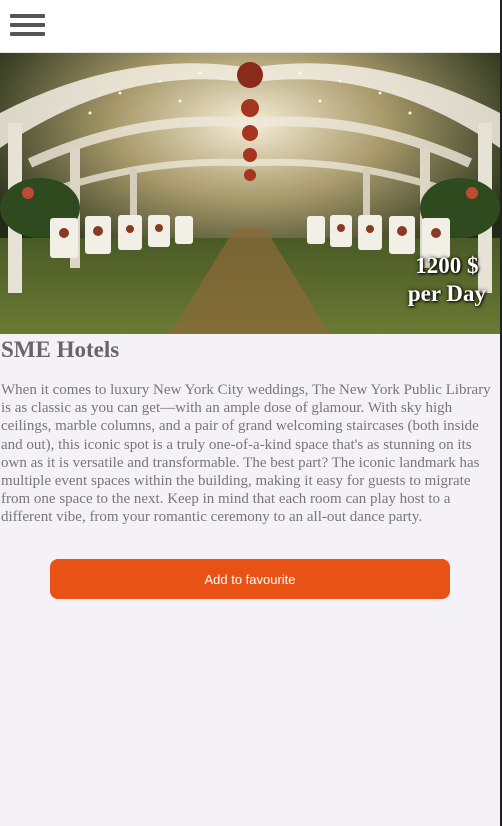  What do you see at coordinates (446, 293) in the screenshot?
I see `price-unit: per Day` at bounding box center [446, 293].